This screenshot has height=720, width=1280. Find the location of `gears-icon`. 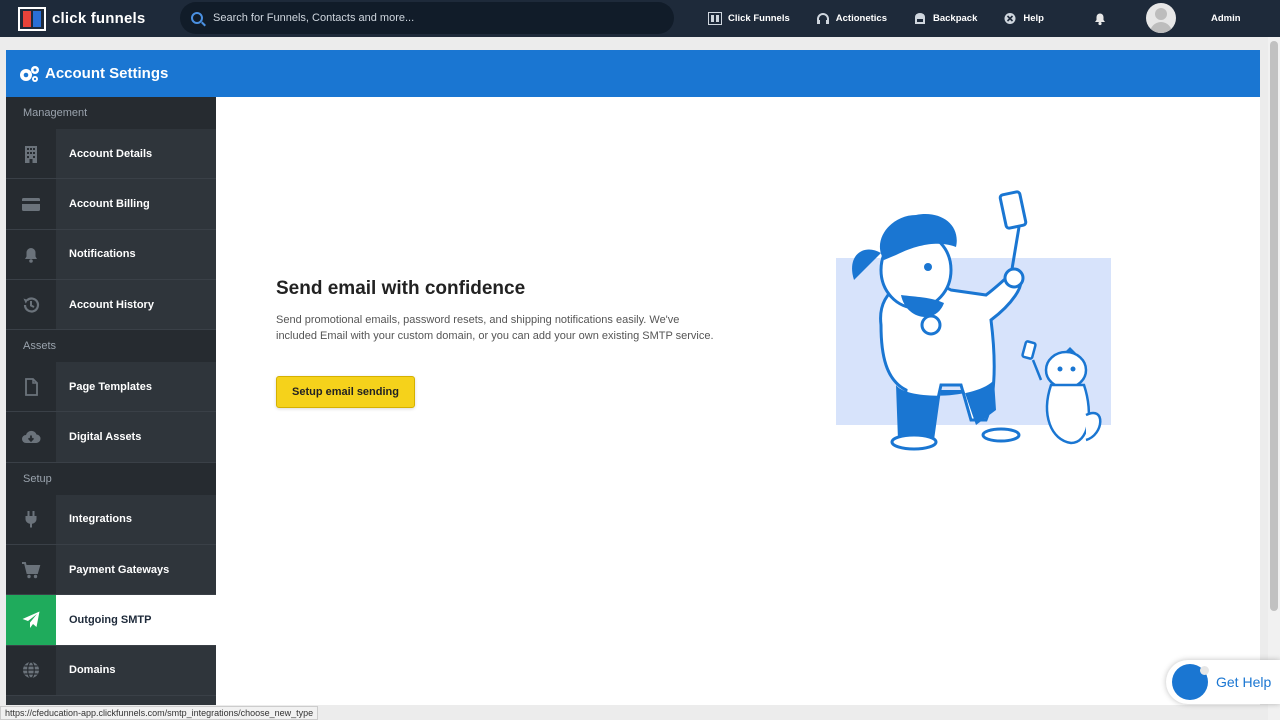

gears-icon is located at coordinates (29, 73).